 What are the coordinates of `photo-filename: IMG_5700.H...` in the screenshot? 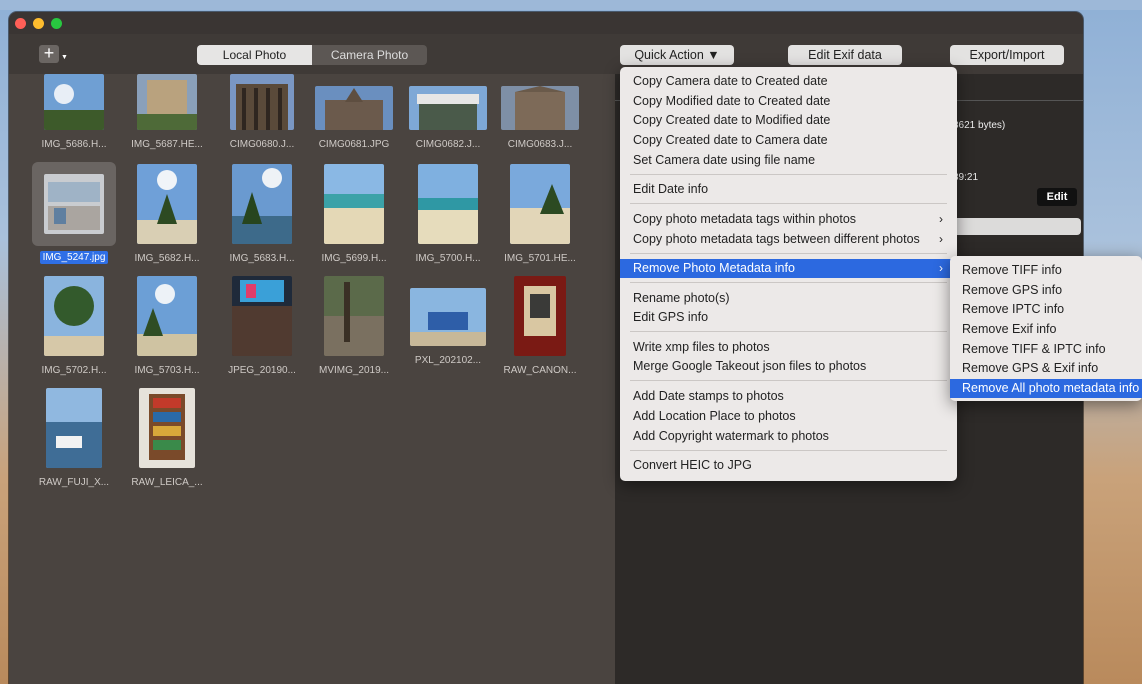 It's located at (448, 258).